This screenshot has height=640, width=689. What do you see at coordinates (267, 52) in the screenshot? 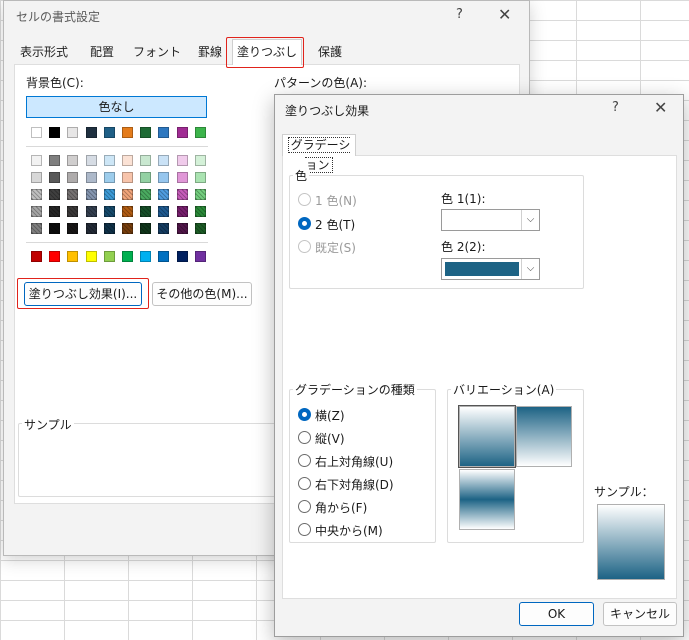
I see `tab-fill: 塗りつぶし` at bounding box center [267, 52].